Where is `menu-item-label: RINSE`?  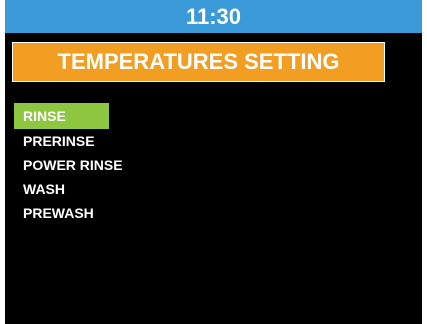
menu-item-label: RINSE is located at coordinates (44, 116).